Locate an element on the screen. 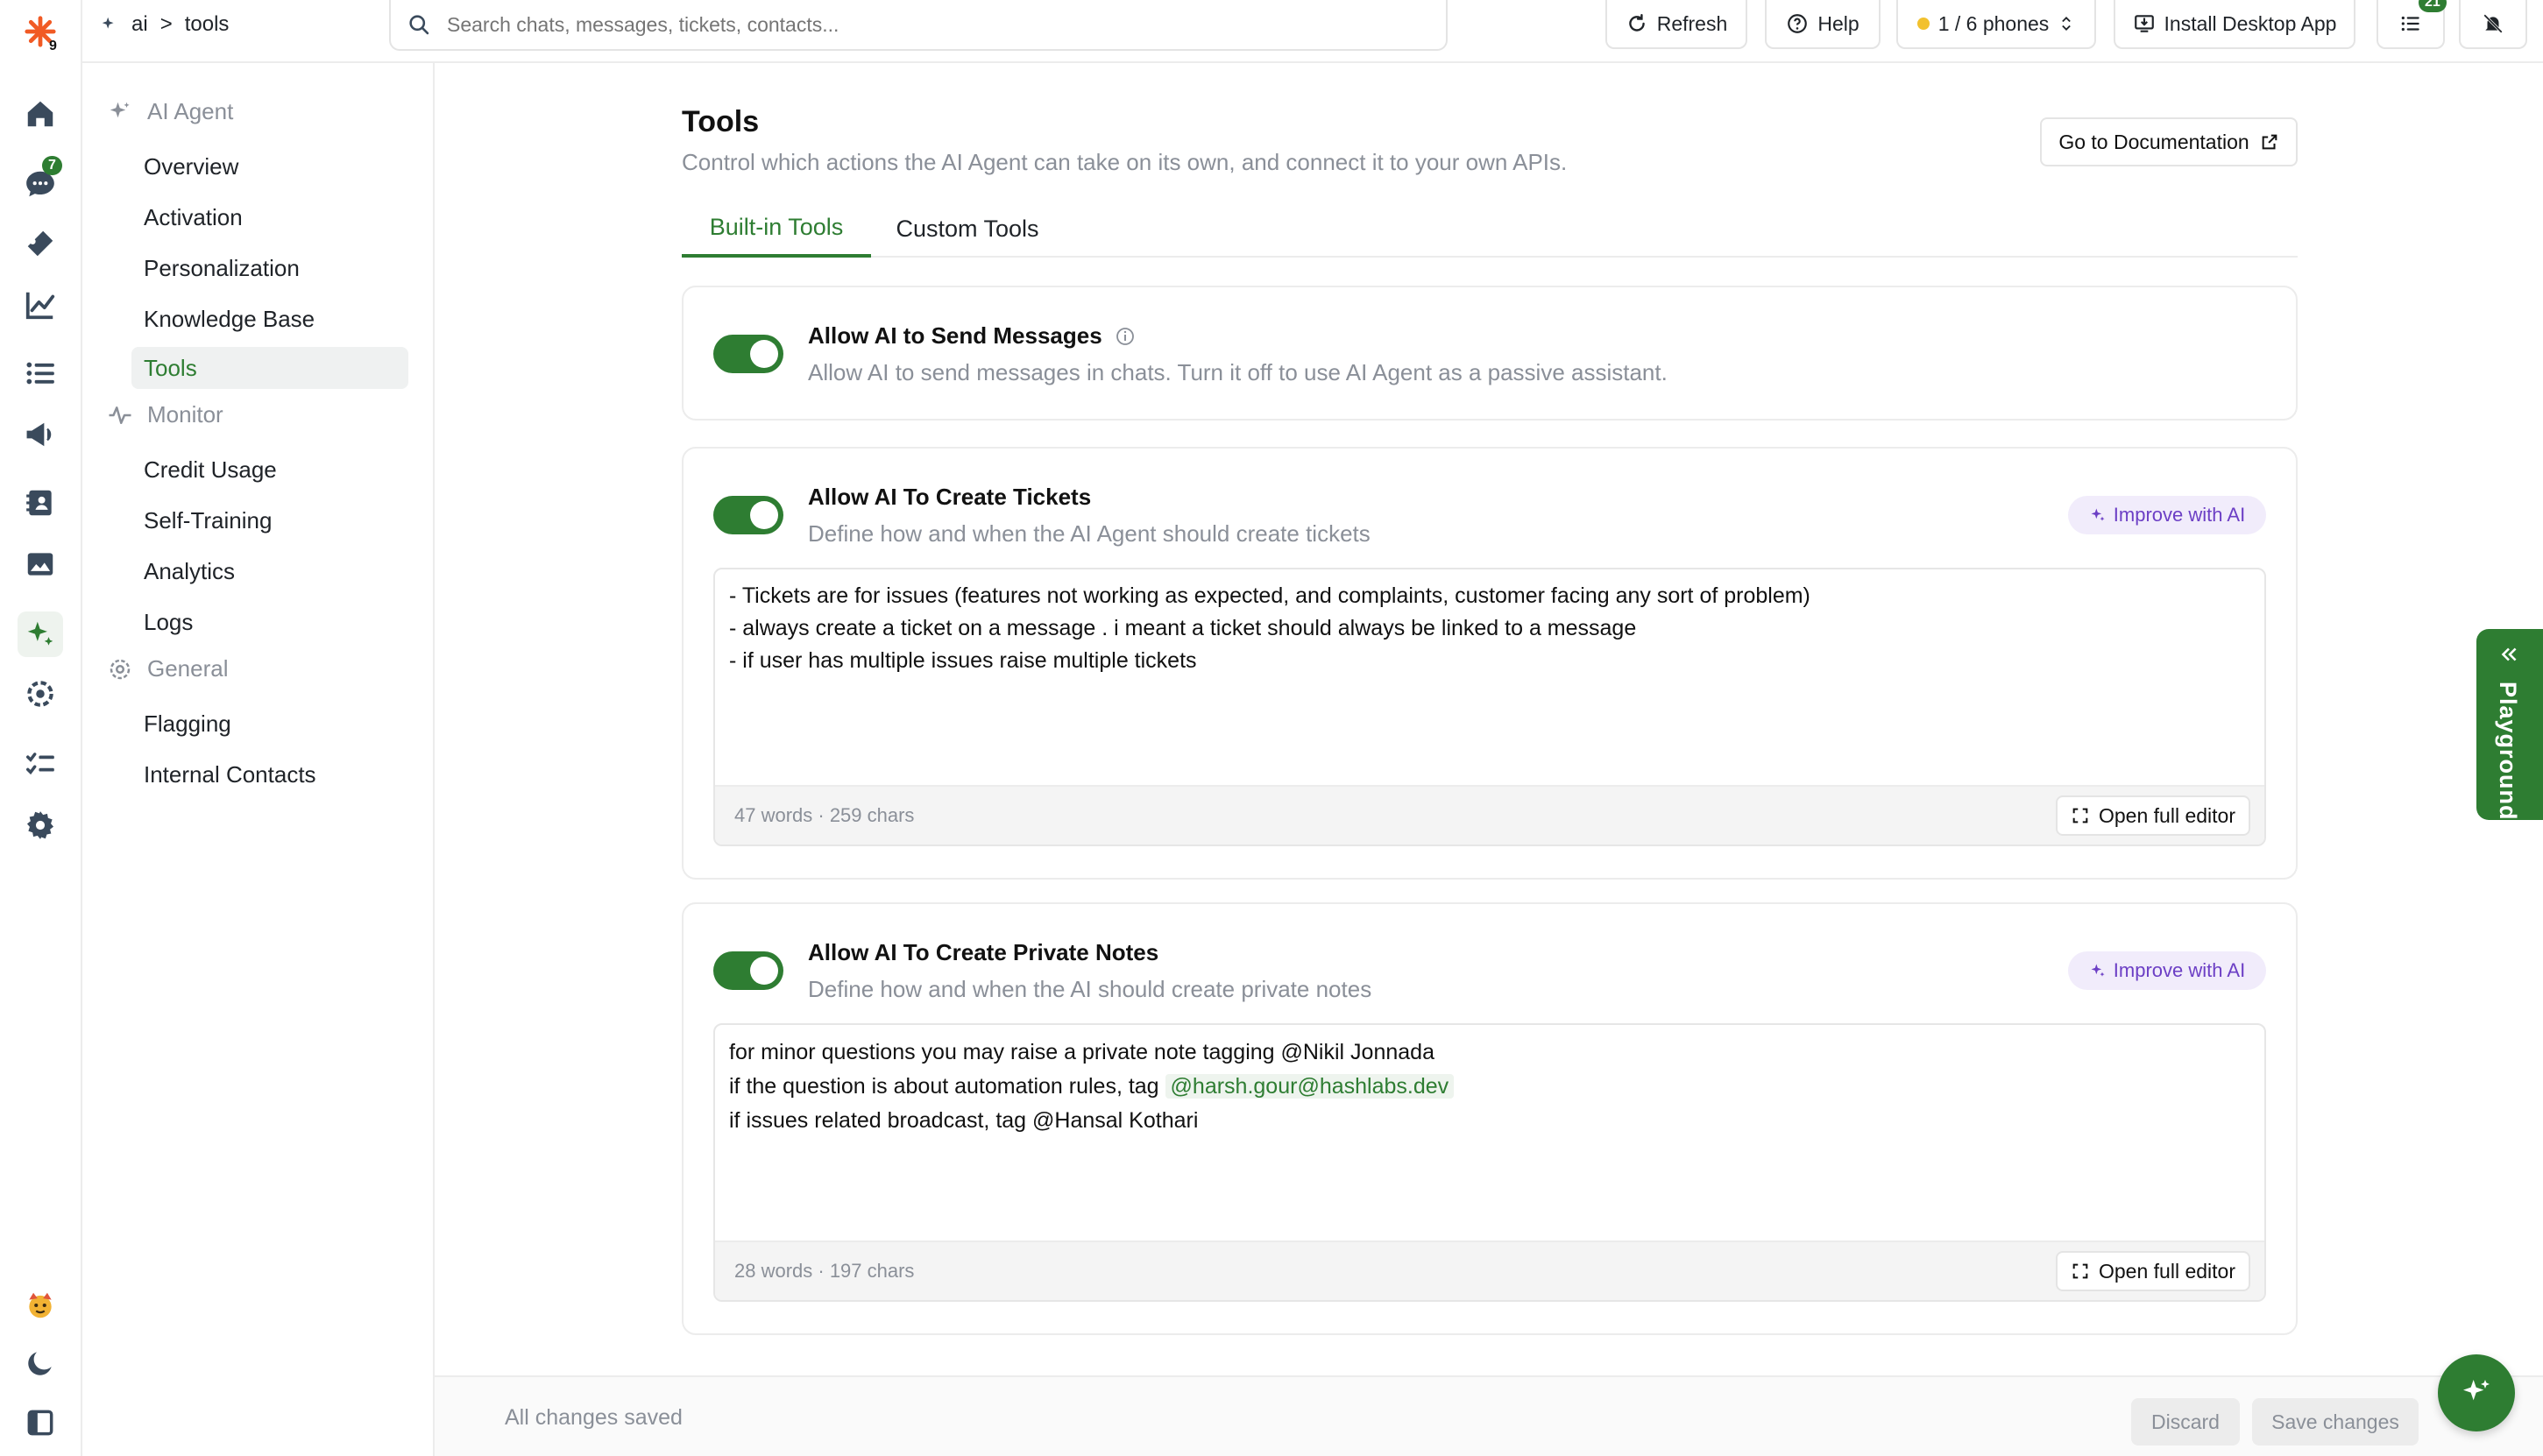 The image size is (2543, 1456). chats-icon: 7 is located at coordinates (40, 181).